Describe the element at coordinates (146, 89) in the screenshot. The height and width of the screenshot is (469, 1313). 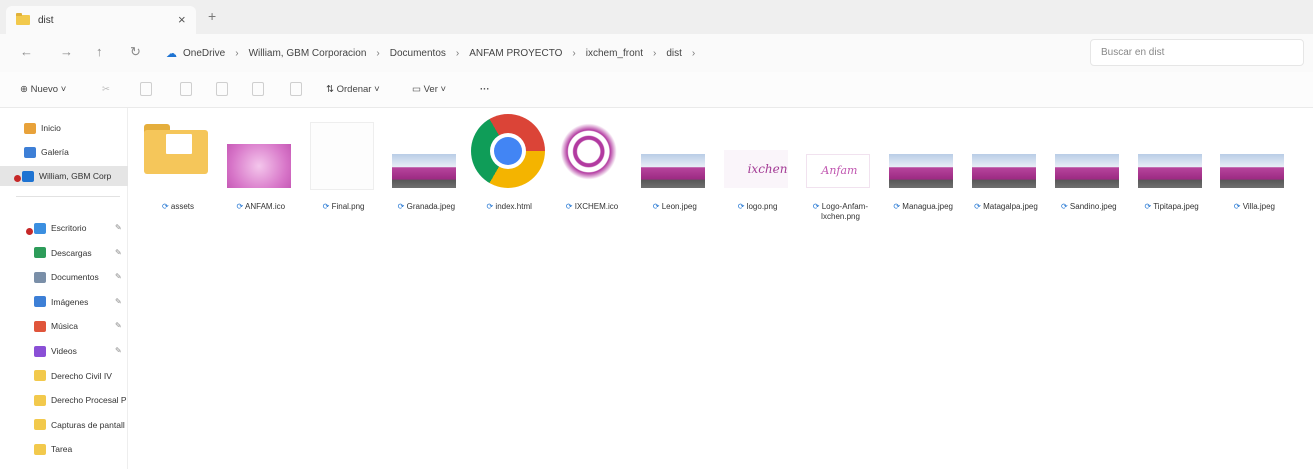
I see `copy-icon` at that location.